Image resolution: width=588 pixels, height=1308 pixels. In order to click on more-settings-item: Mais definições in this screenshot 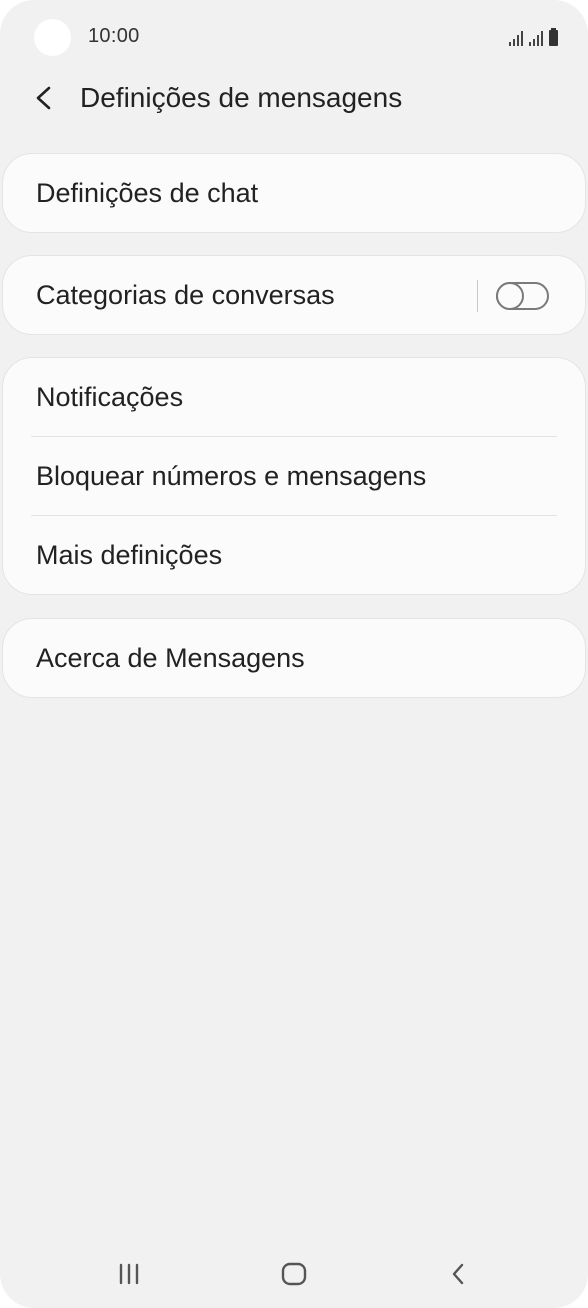, I will do `click(294, 555)`.